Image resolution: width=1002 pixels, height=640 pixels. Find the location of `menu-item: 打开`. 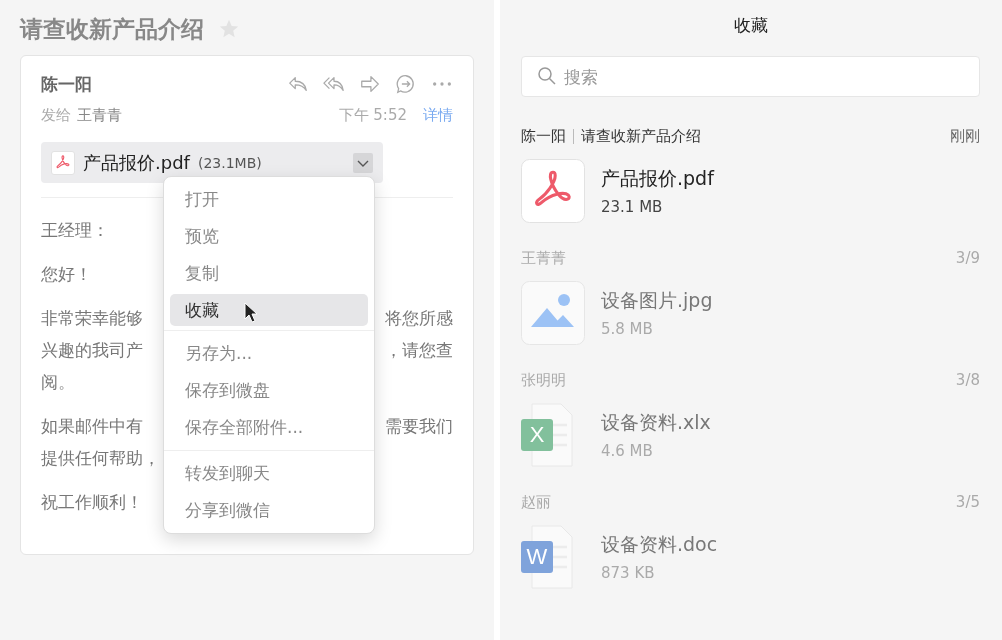

menu-item: 打开 is located at coordinates (269, 199).